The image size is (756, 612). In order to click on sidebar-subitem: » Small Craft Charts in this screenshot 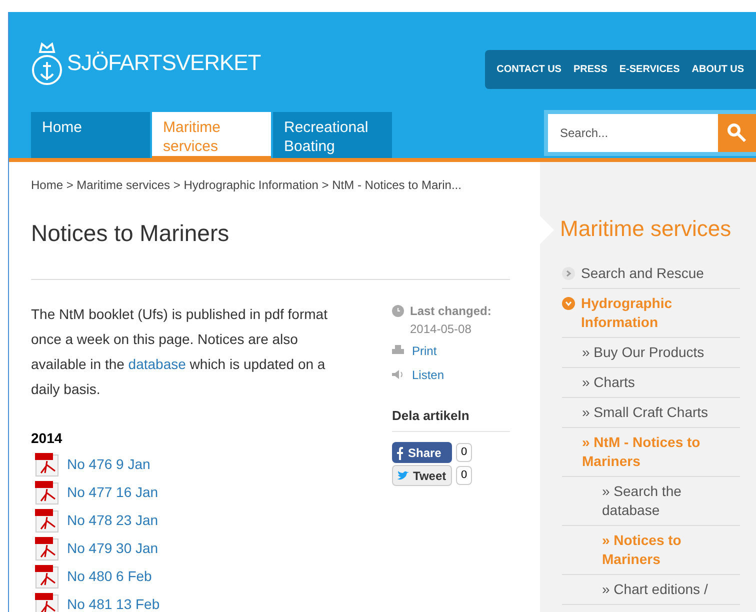, I will do `click(661, 412)`.